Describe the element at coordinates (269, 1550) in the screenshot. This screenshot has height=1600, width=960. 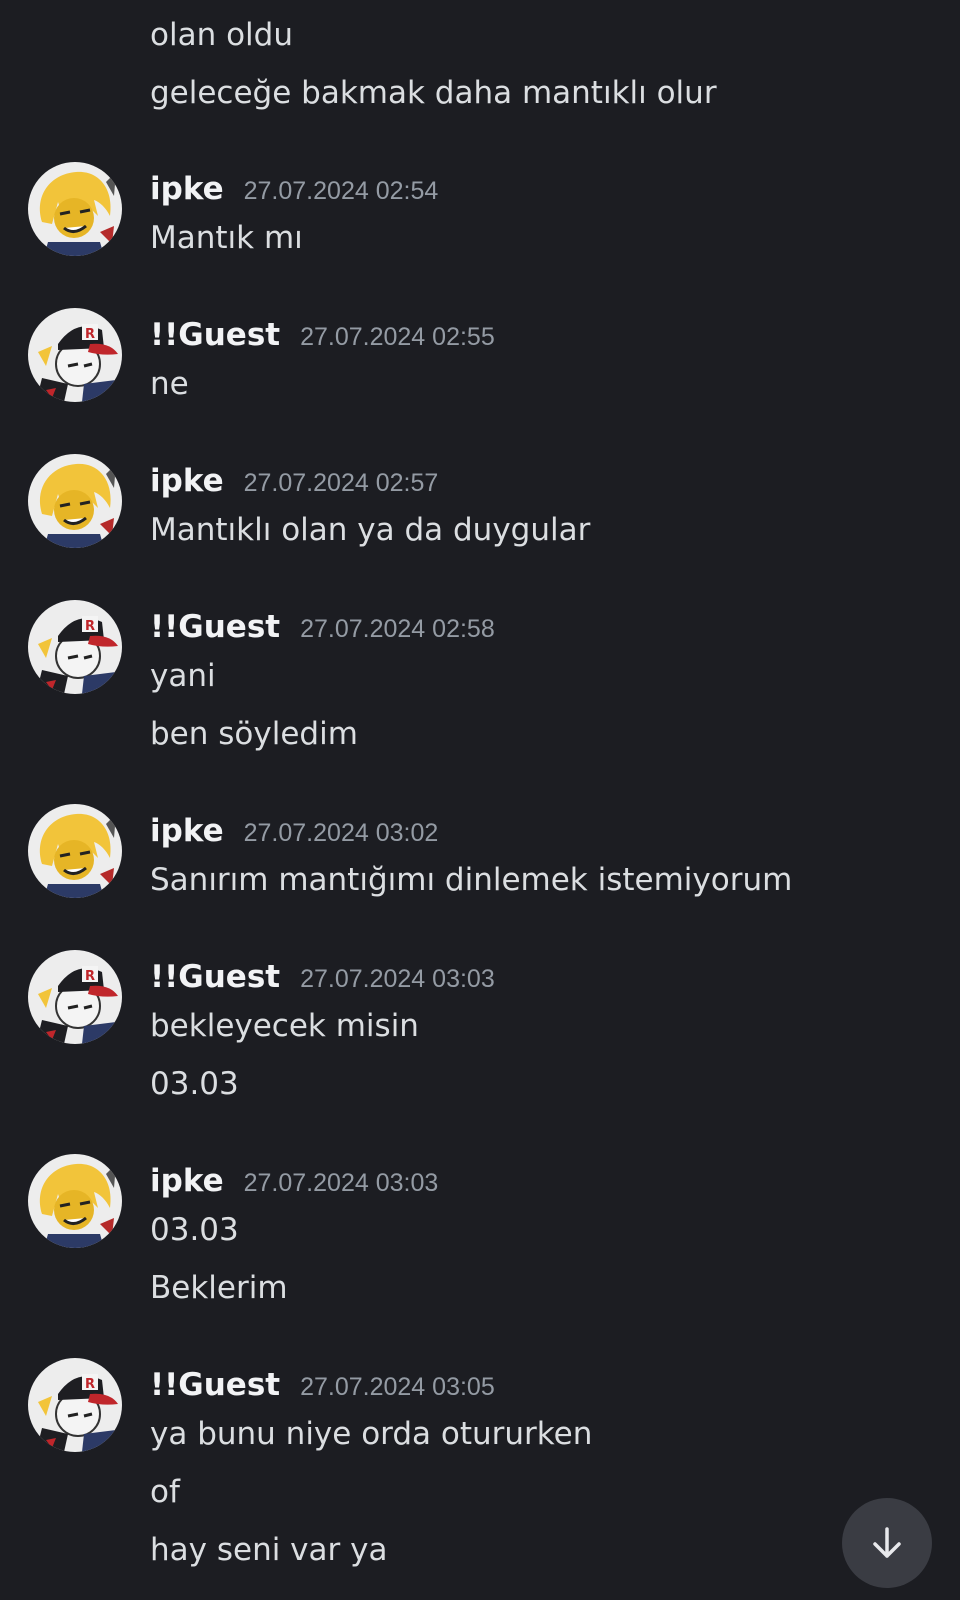
I see `message-text: hay seni var ya` at that location.